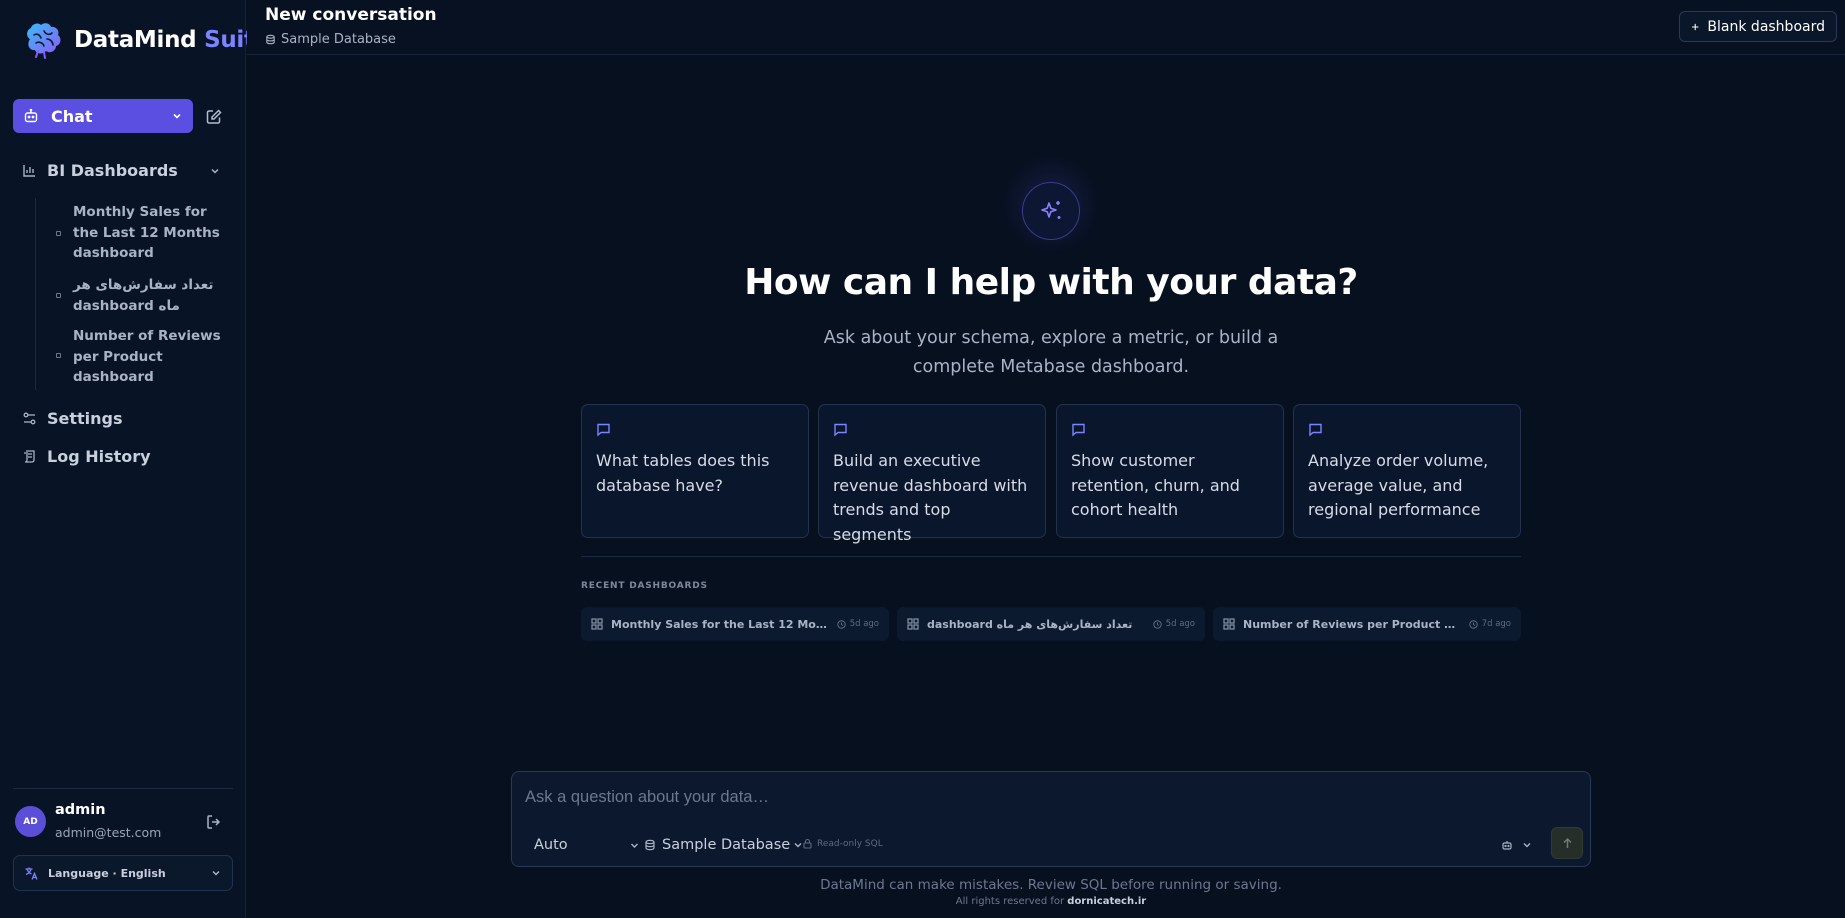  Describe the element at coordinates (172, 40) in the screenshot. I see `brand-name: DataMind Suite` at that location.